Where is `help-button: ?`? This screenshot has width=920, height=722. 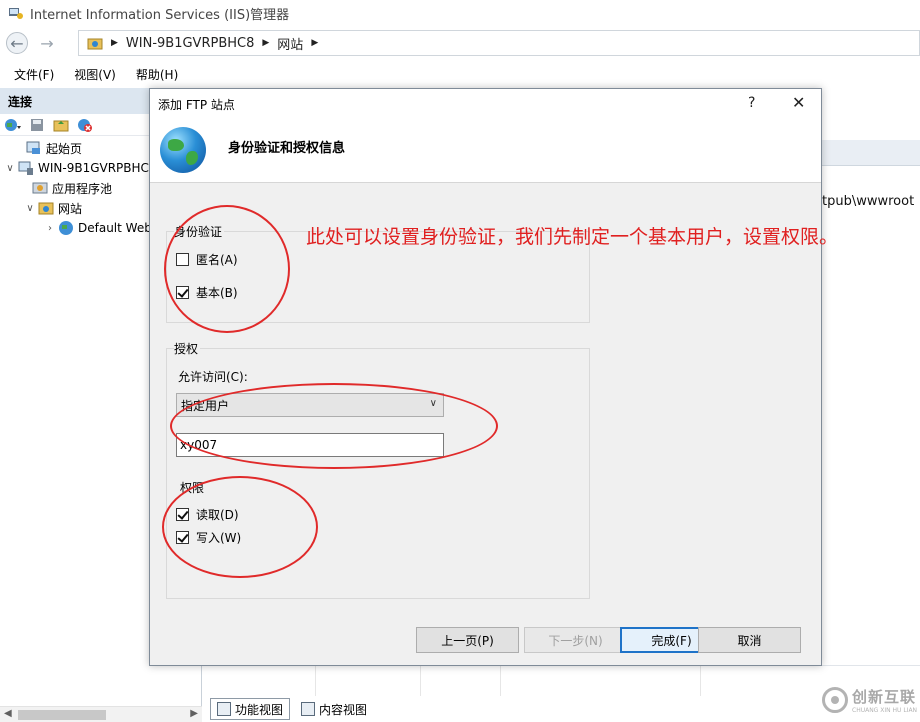
help-button: ? is located at coordinates (751, 103).